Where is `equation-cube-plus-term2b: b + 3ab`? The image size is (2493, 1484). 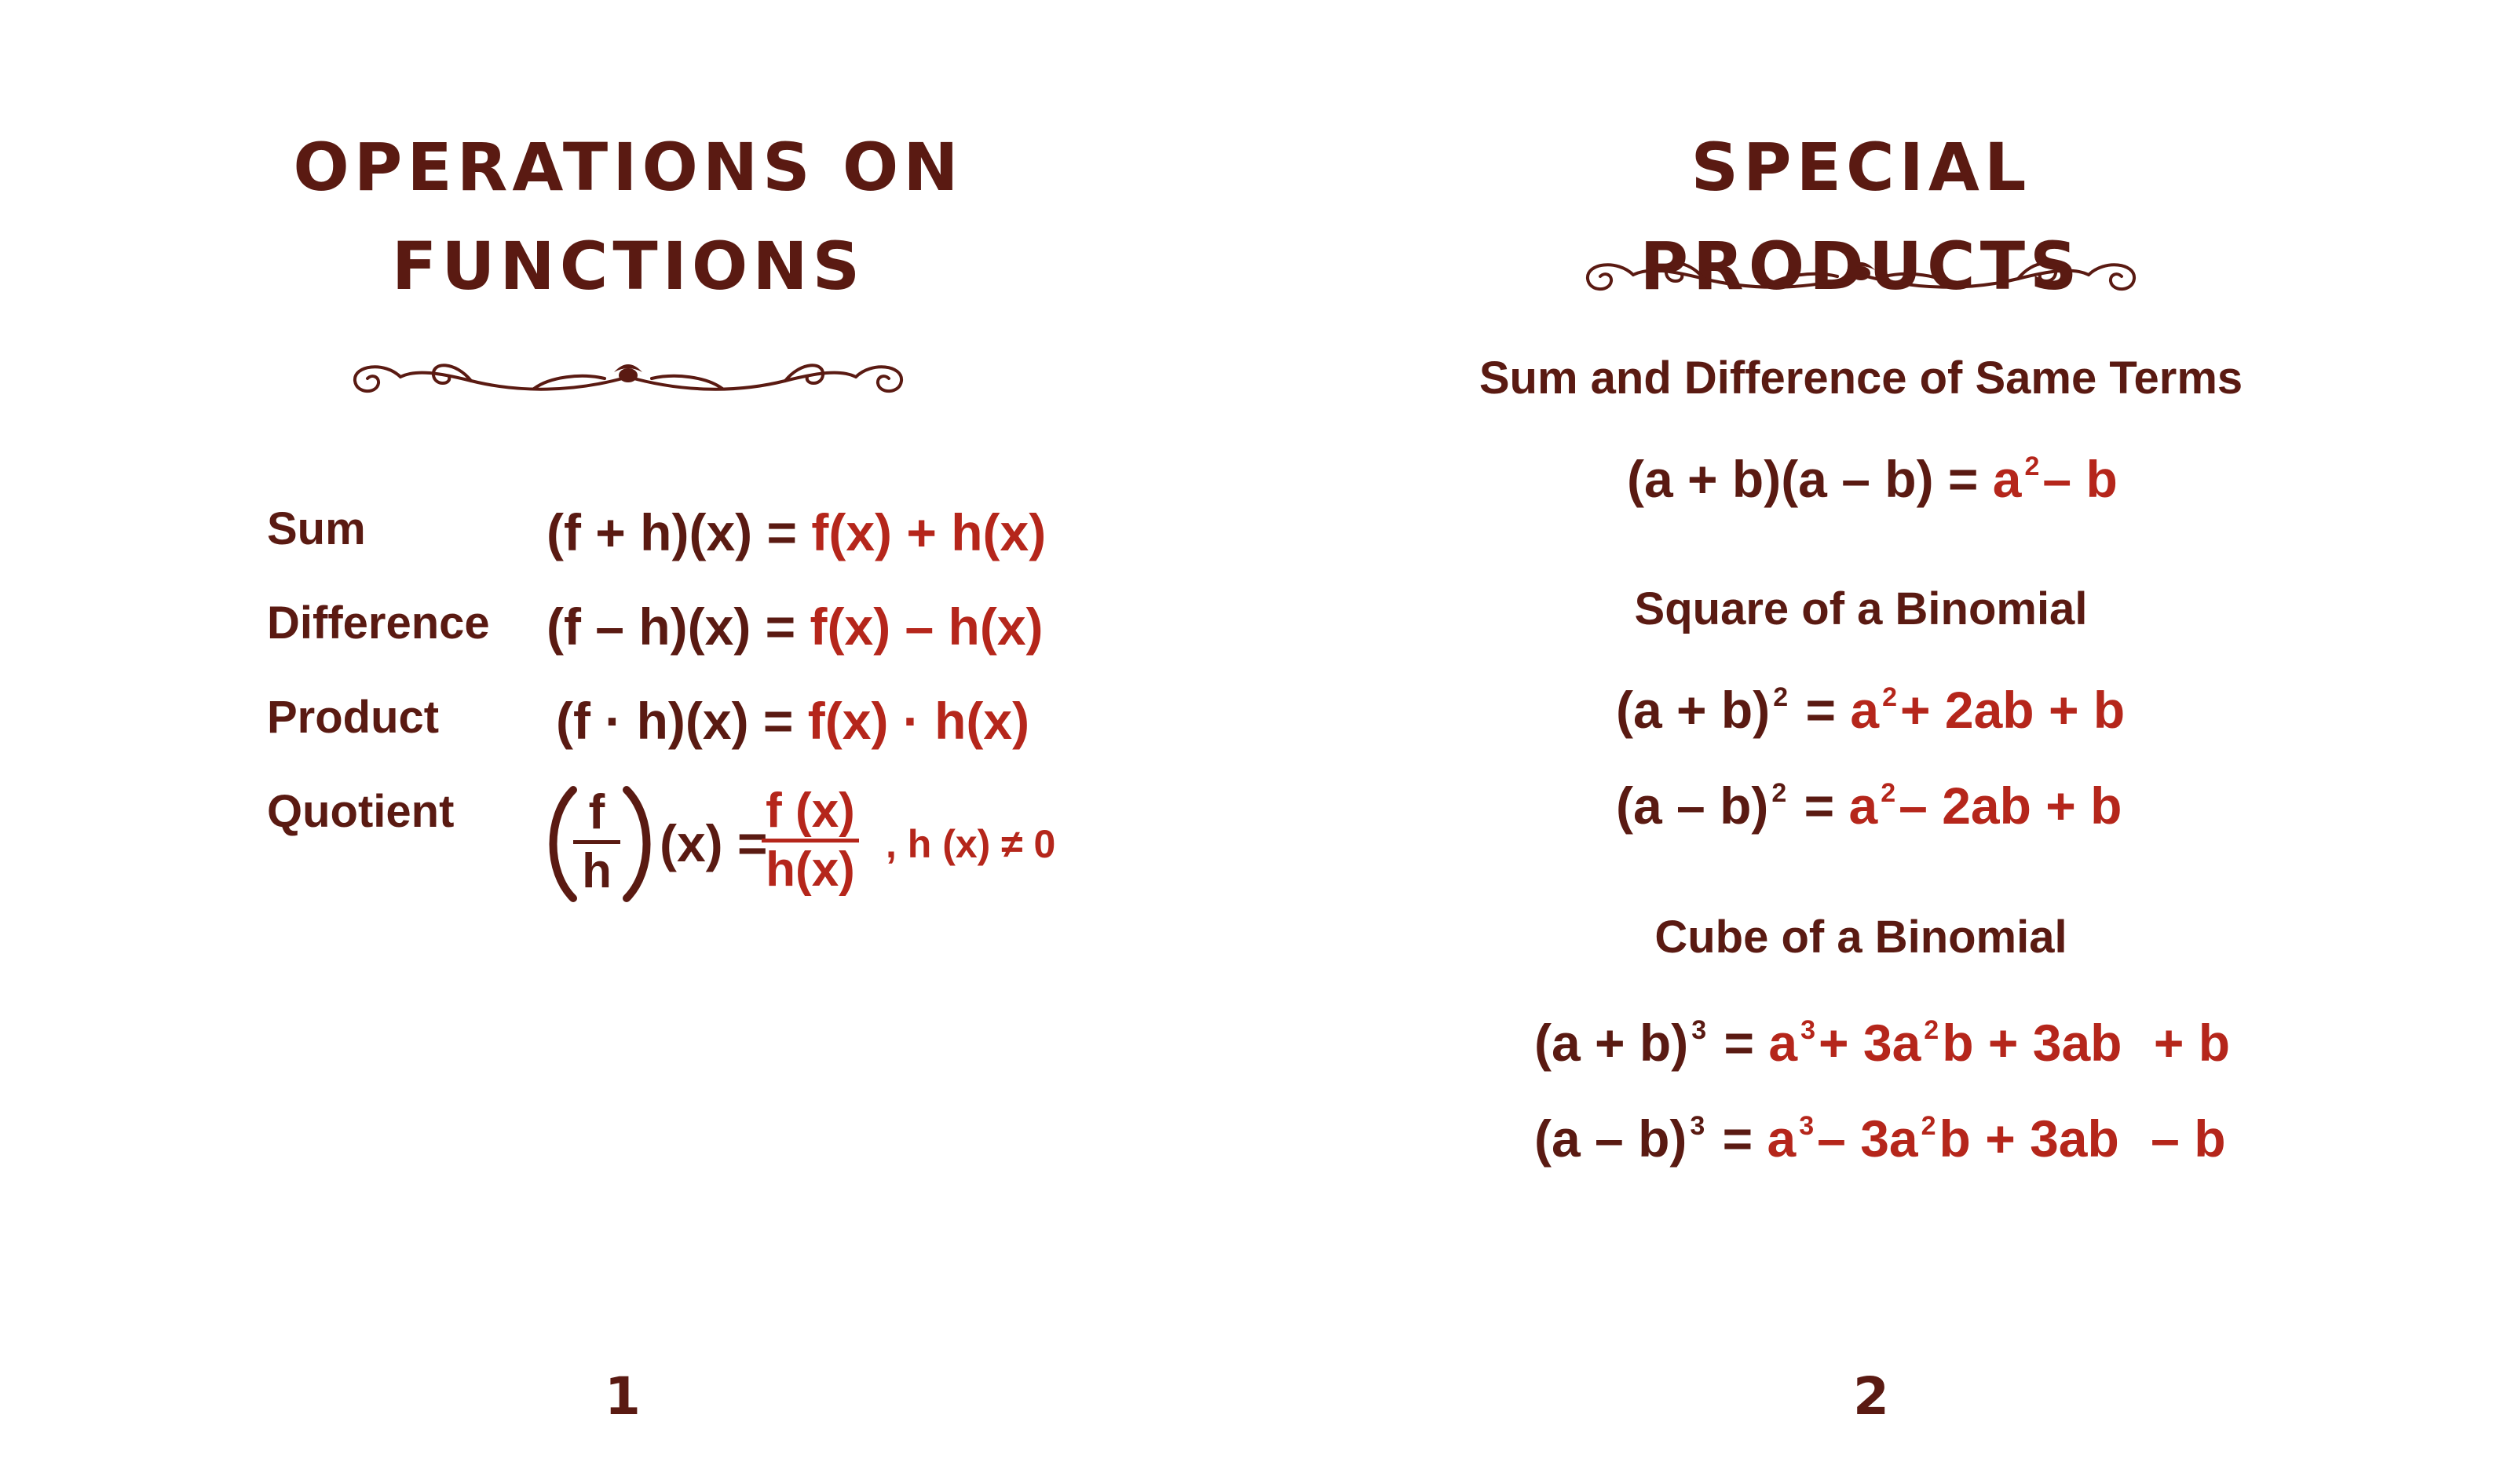 equation-cube-plus-term2b: b + 3ab is located at coordinates (2032, 1043).